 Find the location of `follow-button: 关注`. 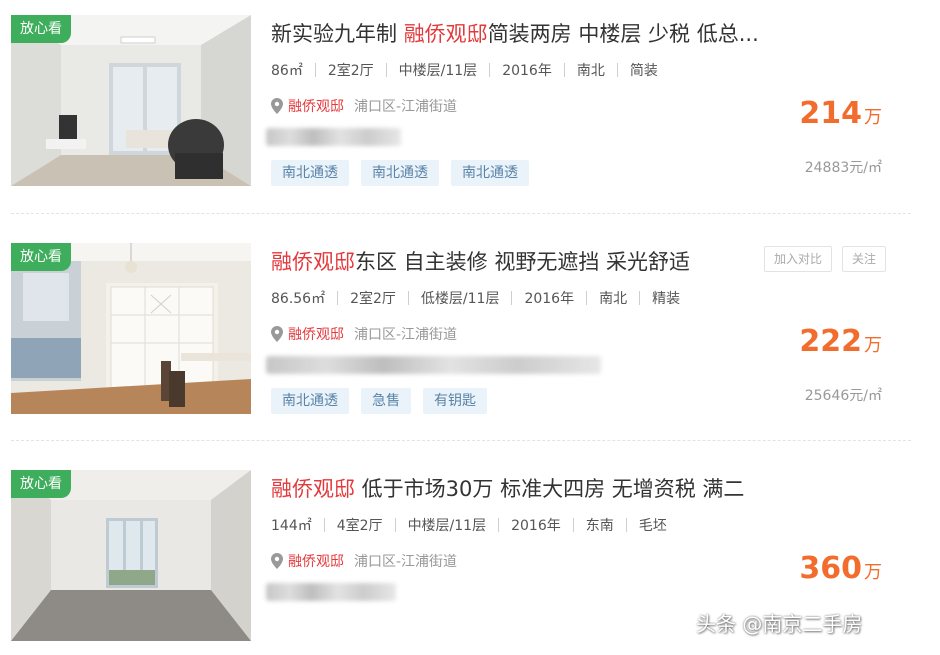

follow-button: 关注 is located at coordinates (864, 259).